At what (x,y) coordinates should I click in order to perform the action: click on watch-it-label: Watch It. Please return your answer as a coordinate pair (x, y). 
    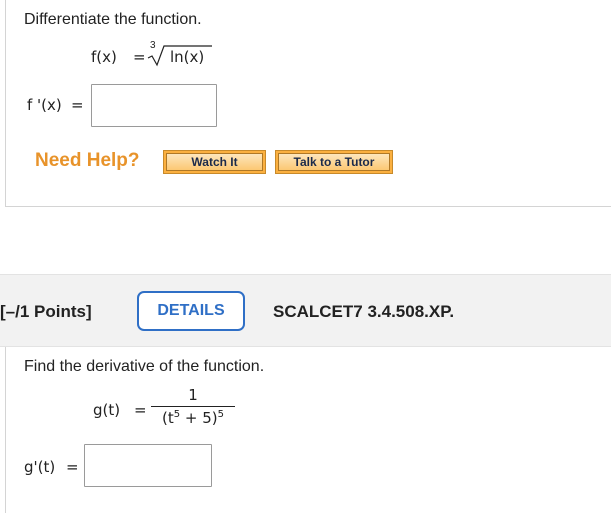
    Looking at the image, I should click on (214, 162).